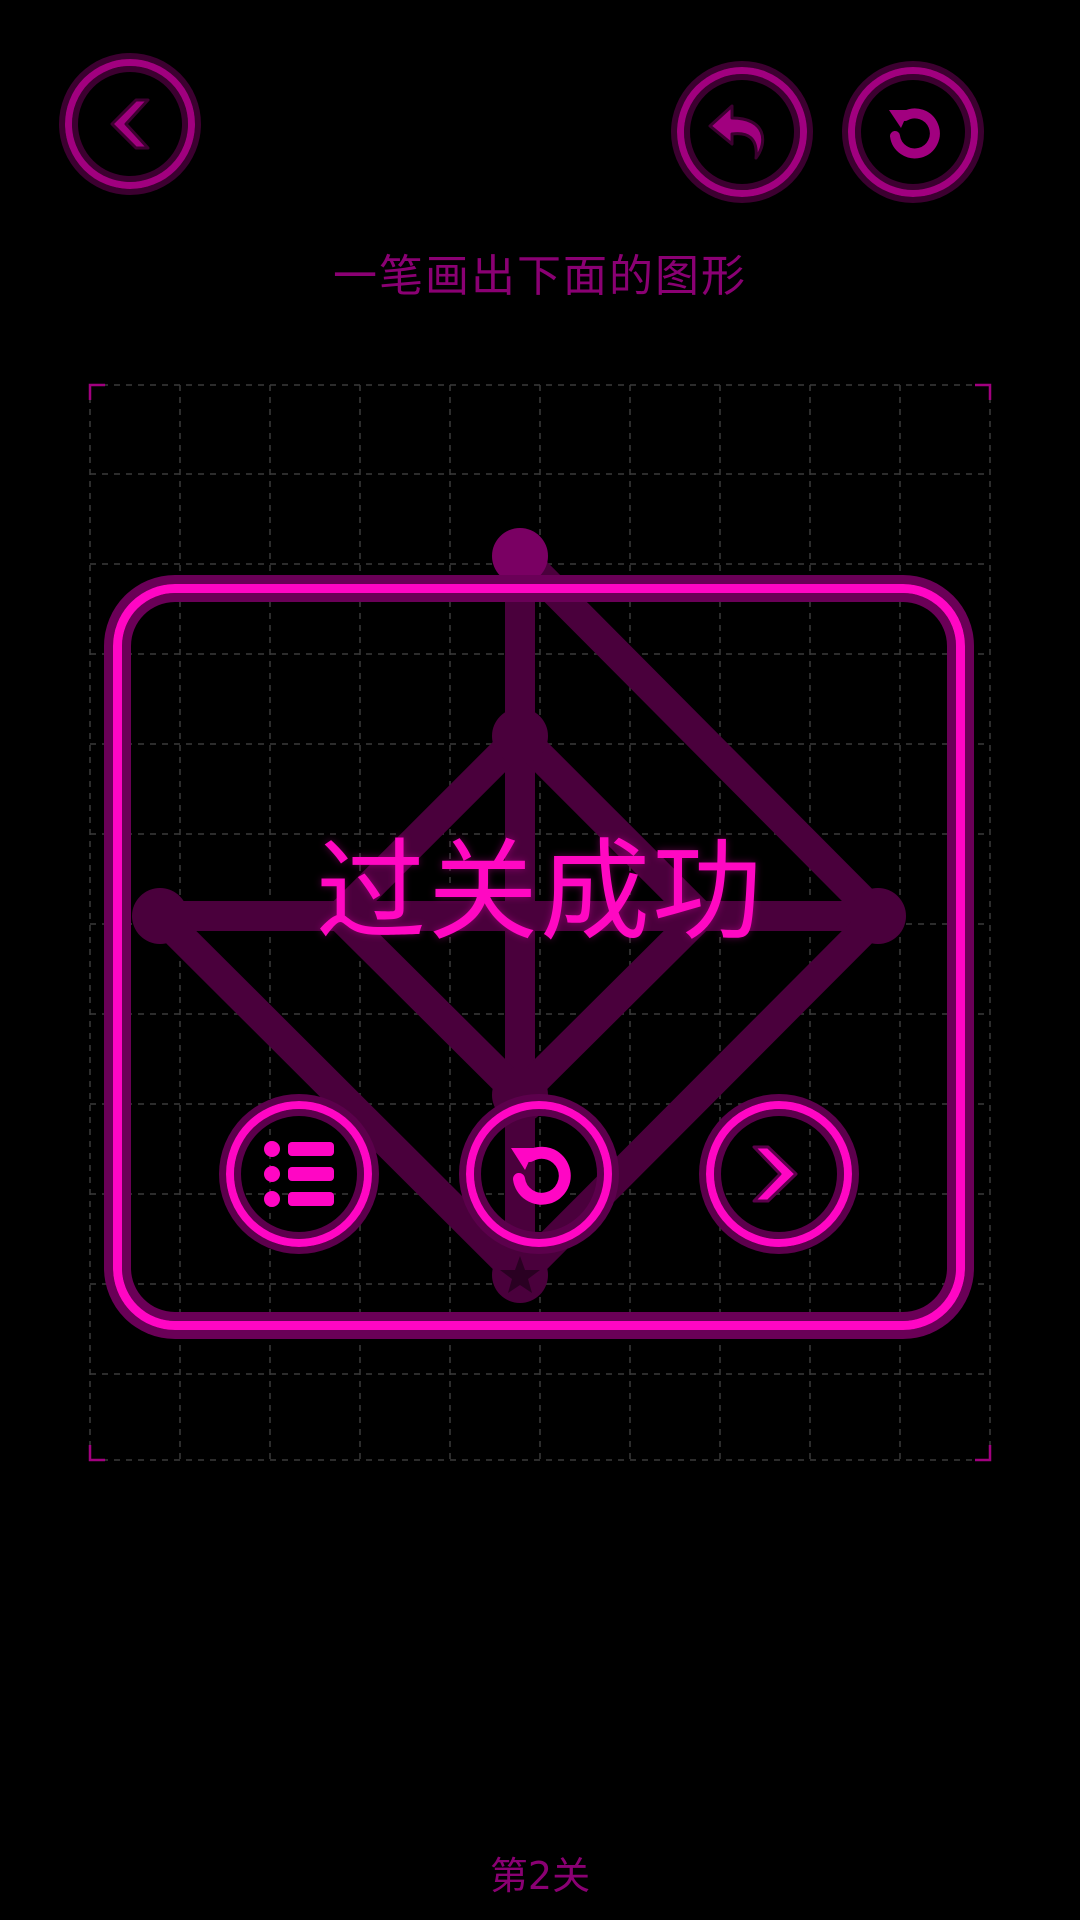 This screenshot has height=1920, width=1080. I want to click on back-button, so click(130, 124).